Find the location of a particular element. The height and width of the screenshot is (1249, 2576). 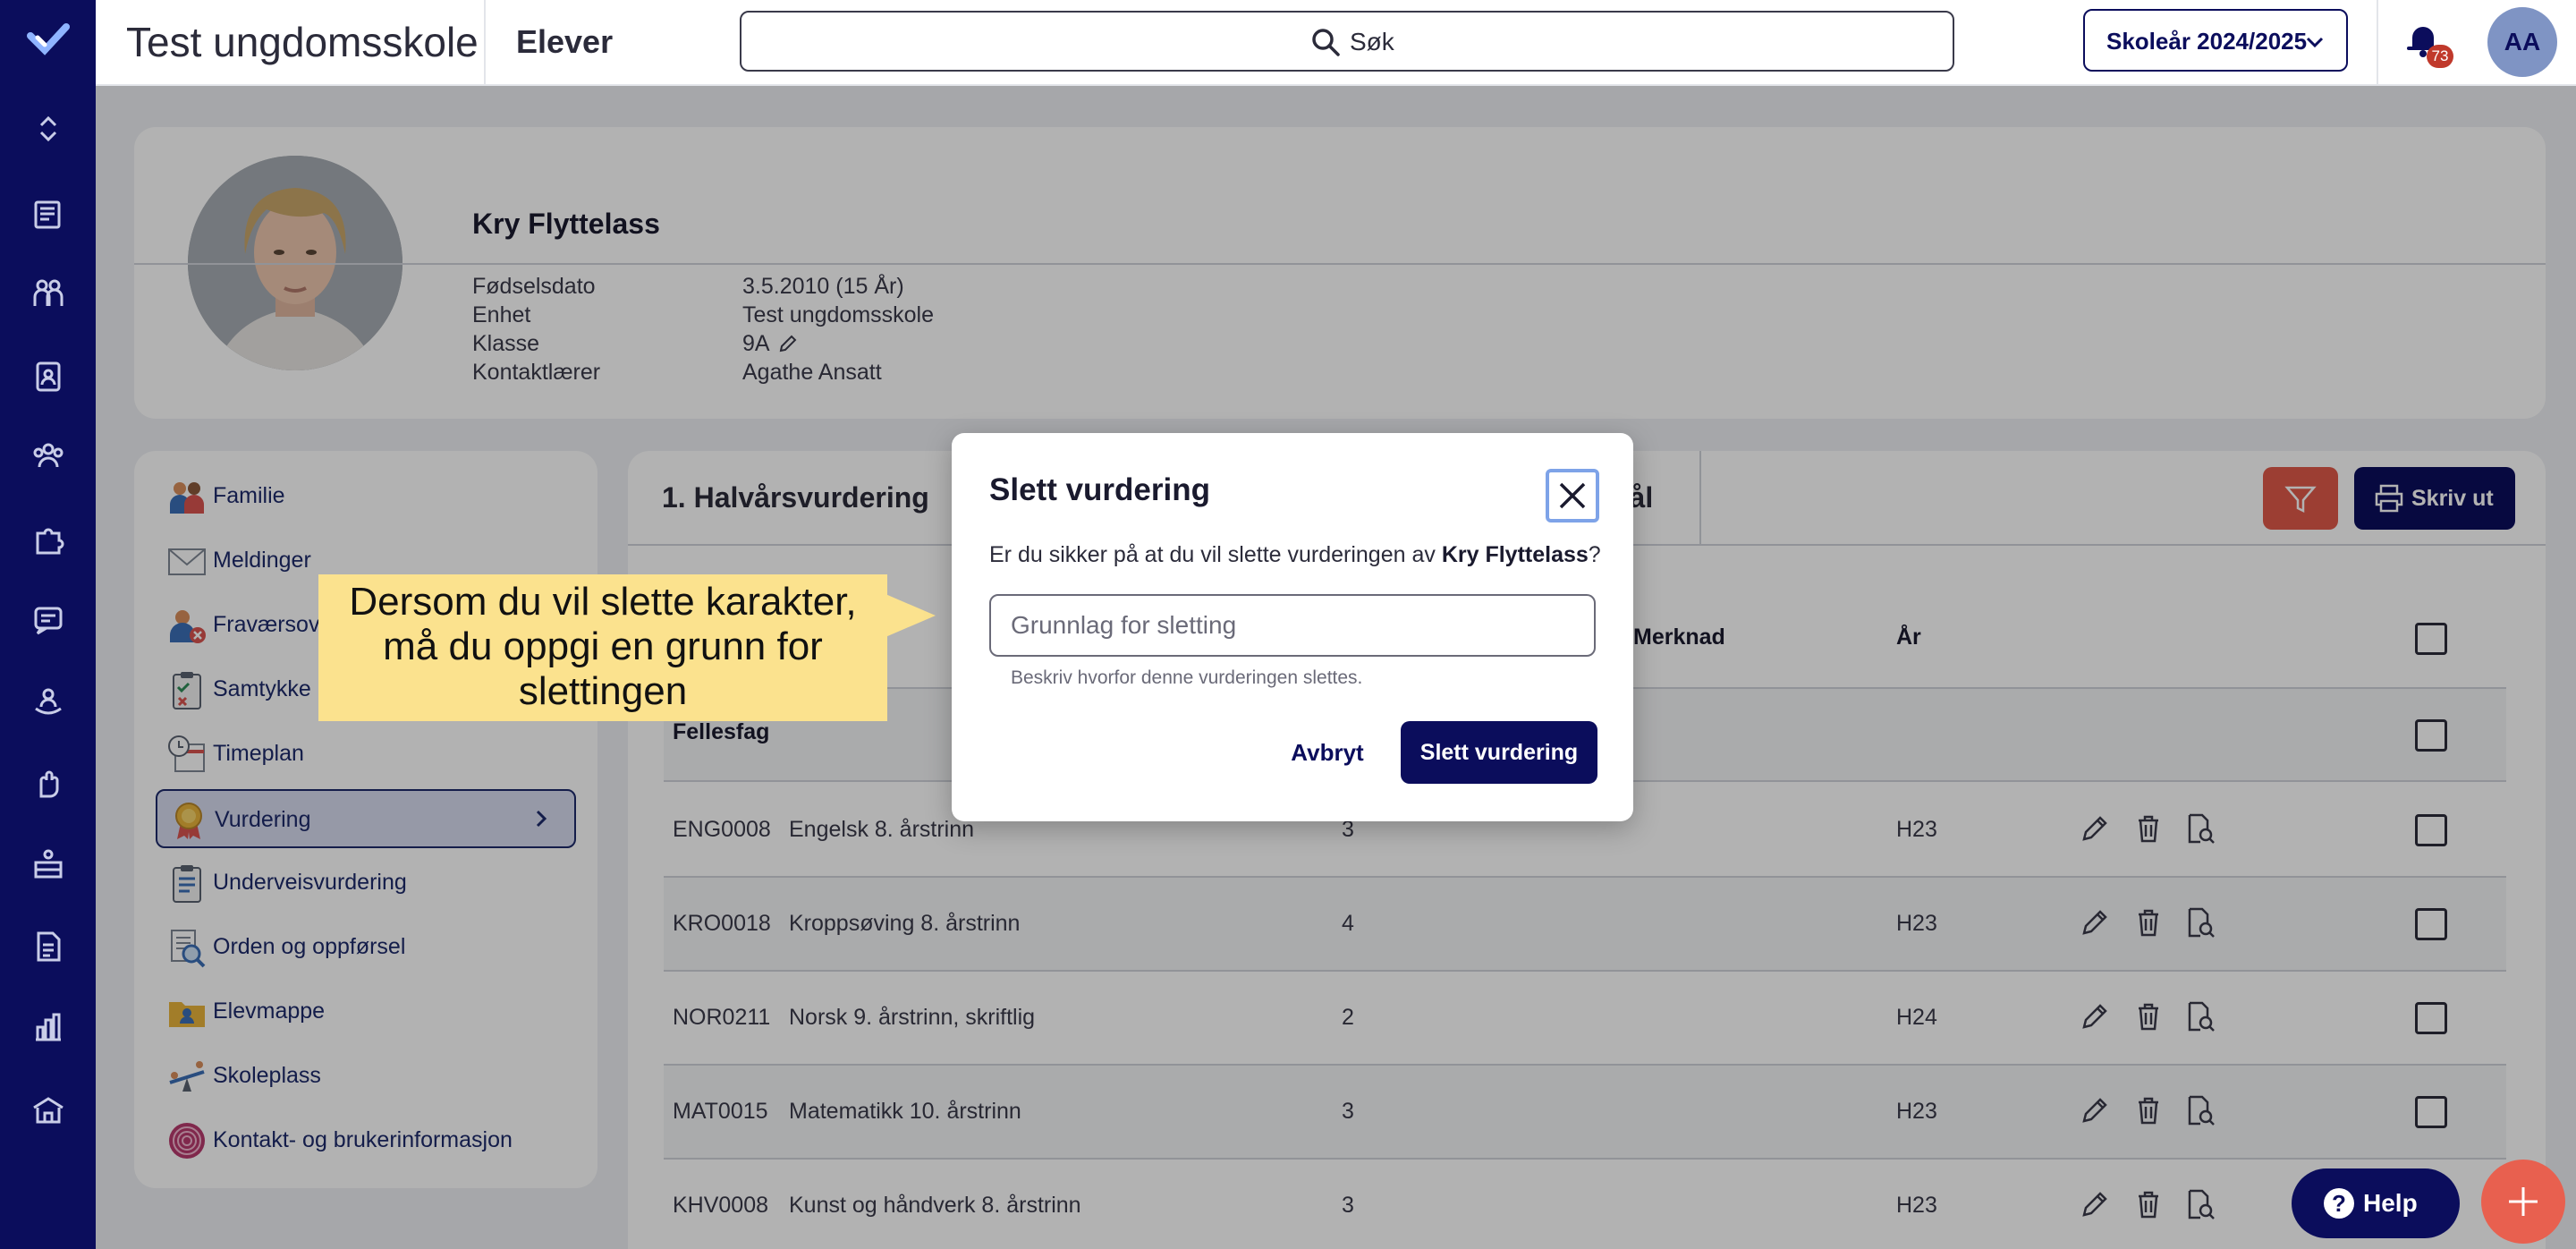

add-fab-button is located at coordinates (2523, 1202).